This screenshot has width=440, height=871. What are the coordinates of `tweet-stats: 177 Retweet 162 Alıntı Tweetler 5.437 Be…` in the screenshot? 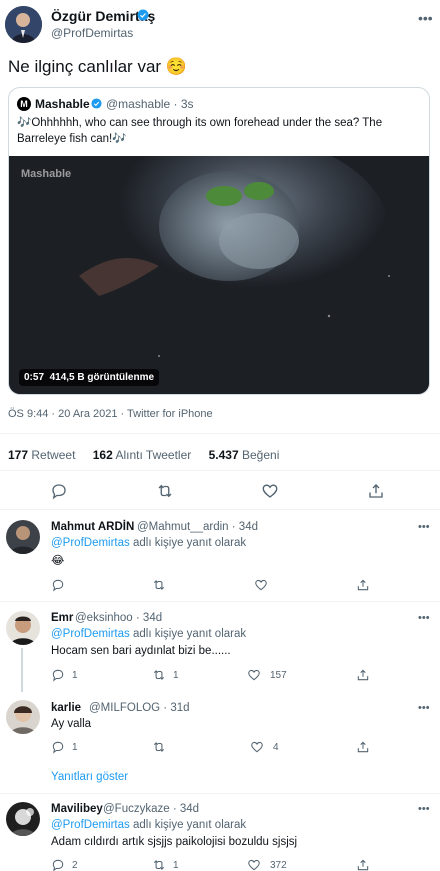 It's located at (150, 455).